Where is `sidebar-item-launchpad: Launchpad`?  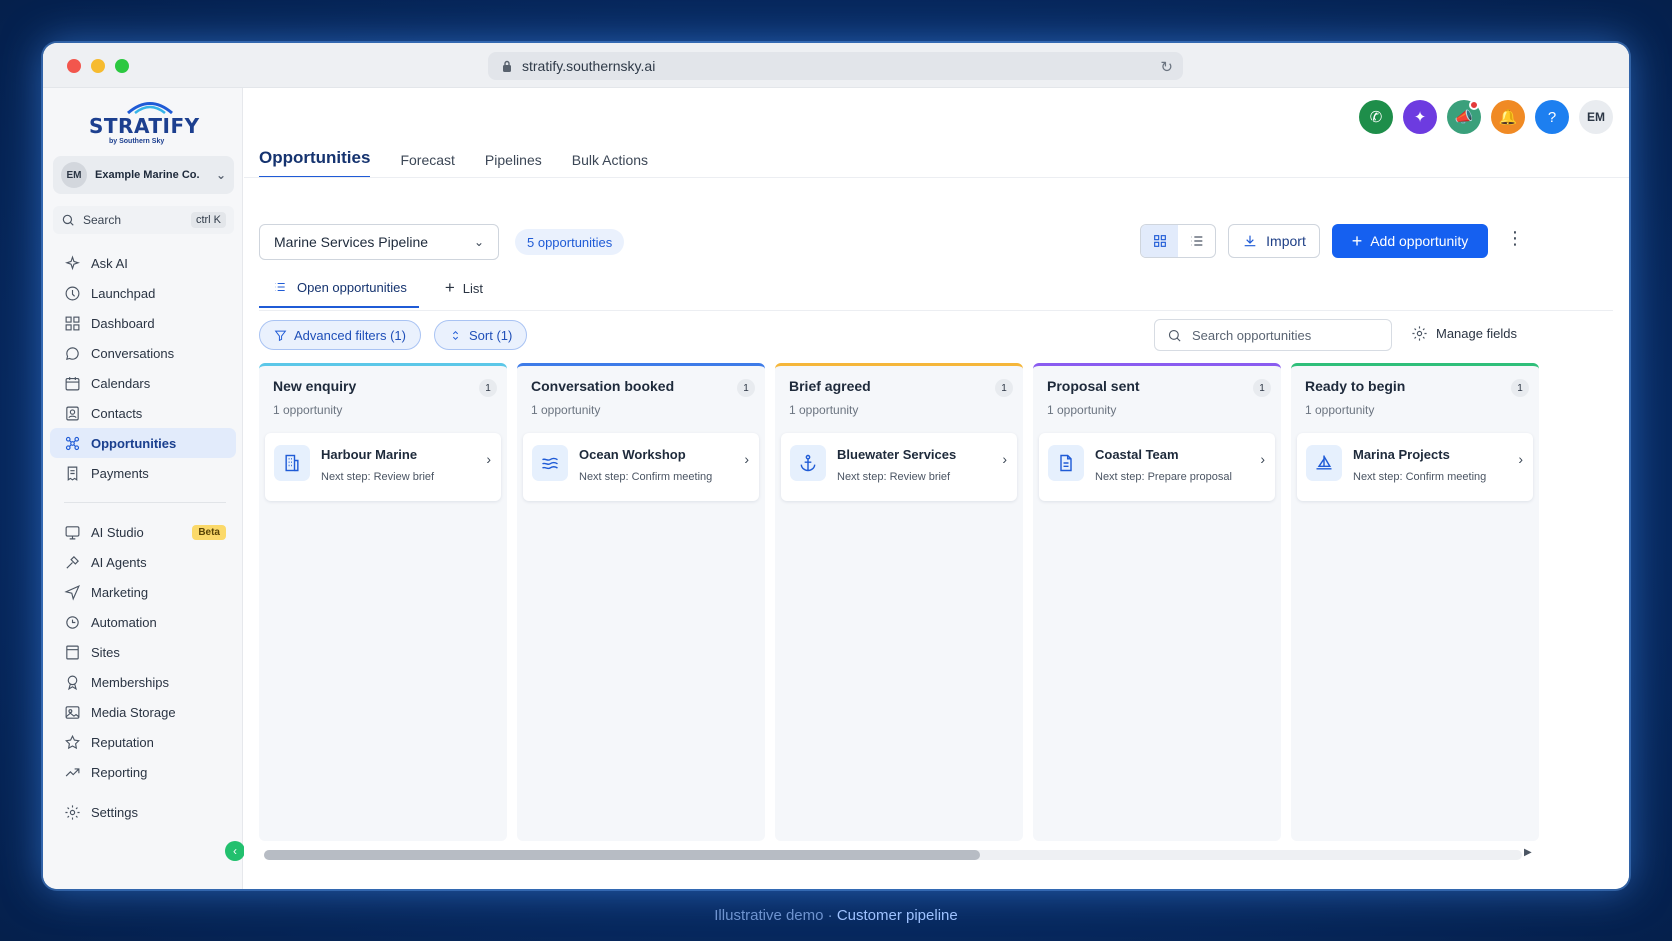 sidebar-item-launchpad: Launchpad is located at coordinates (143, 293).